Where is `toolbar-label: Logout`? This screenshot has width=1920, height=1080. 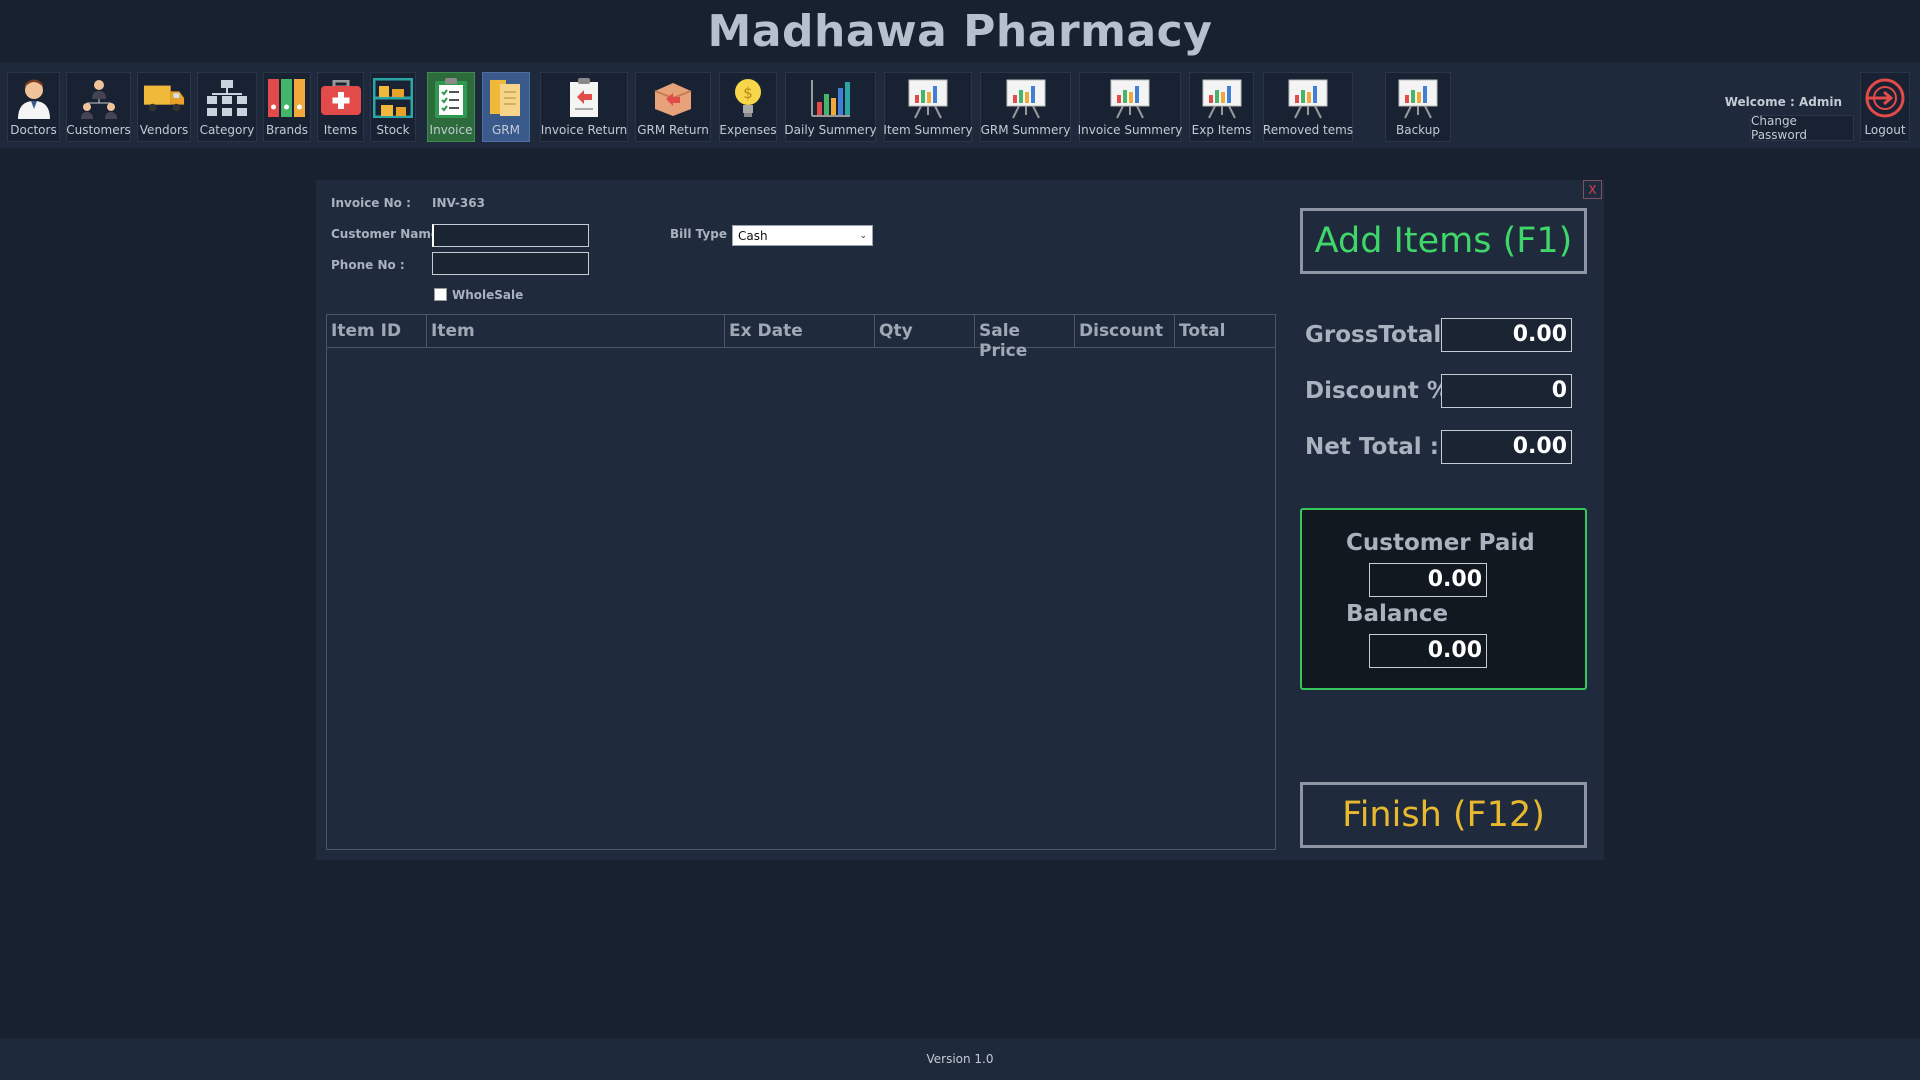 toolbar-label: Logout is located at coordinates (1885, 130).